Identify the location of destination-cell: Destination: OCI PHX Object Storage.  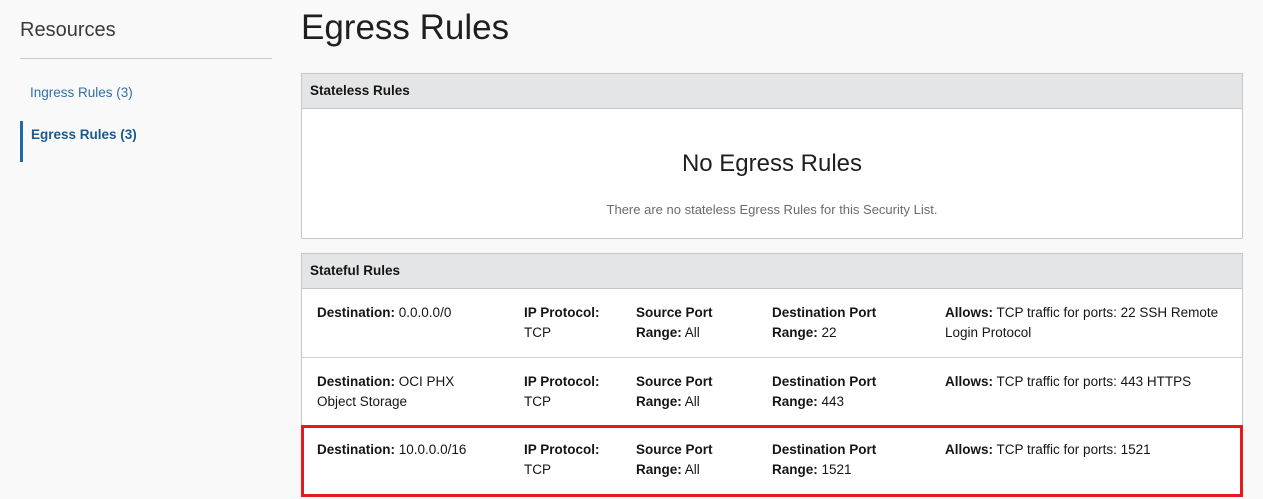
(407, 392).